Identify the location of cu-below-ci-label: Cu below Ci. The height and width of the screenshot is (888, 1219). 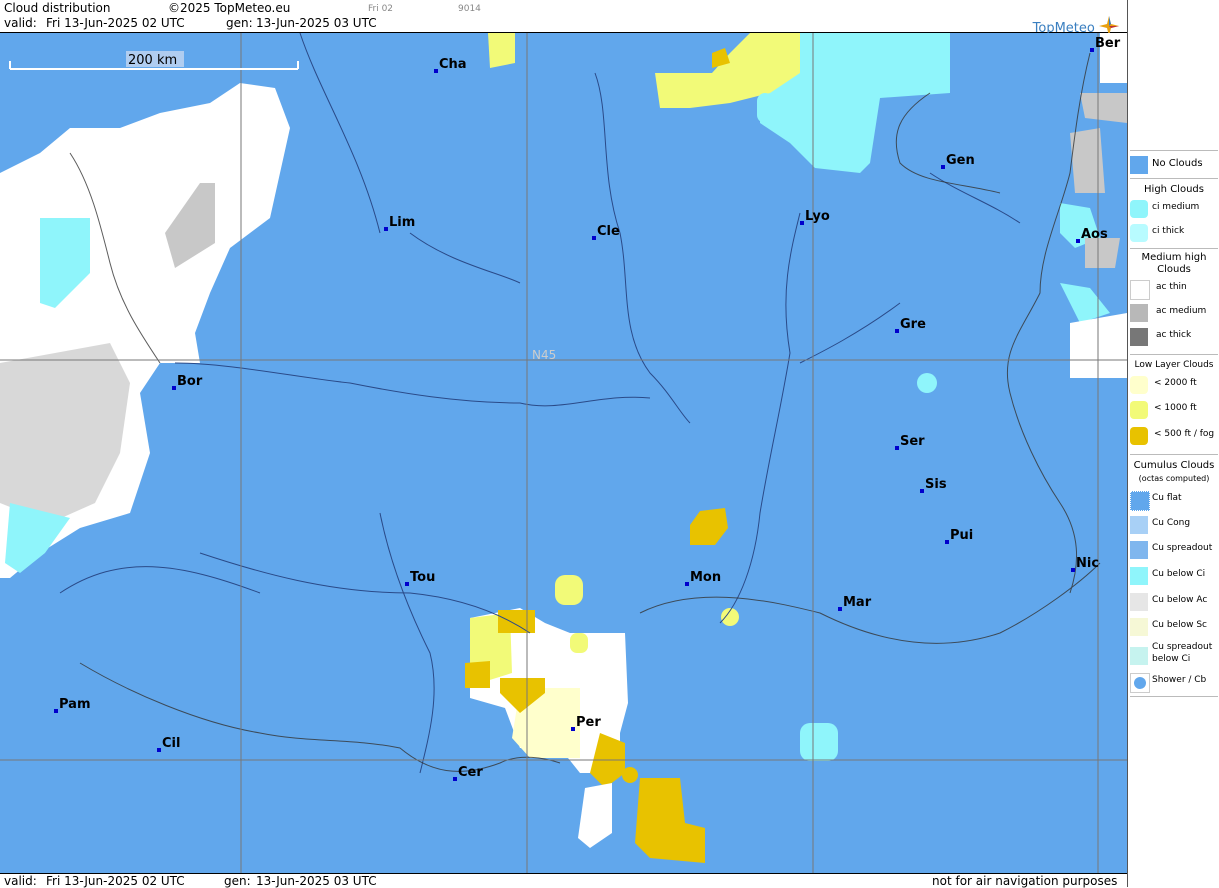
(1179, 574).